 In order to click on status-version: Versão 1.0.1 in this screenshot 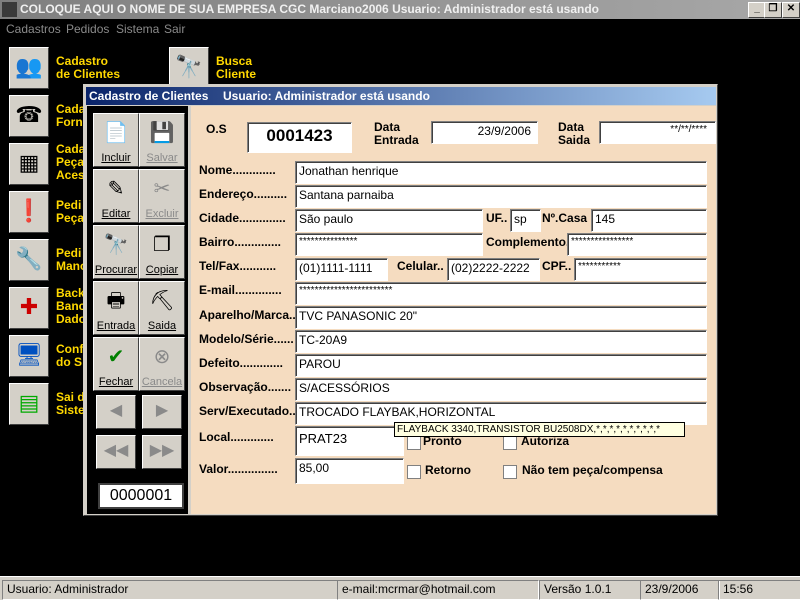, I will do `click(590, 590)`.